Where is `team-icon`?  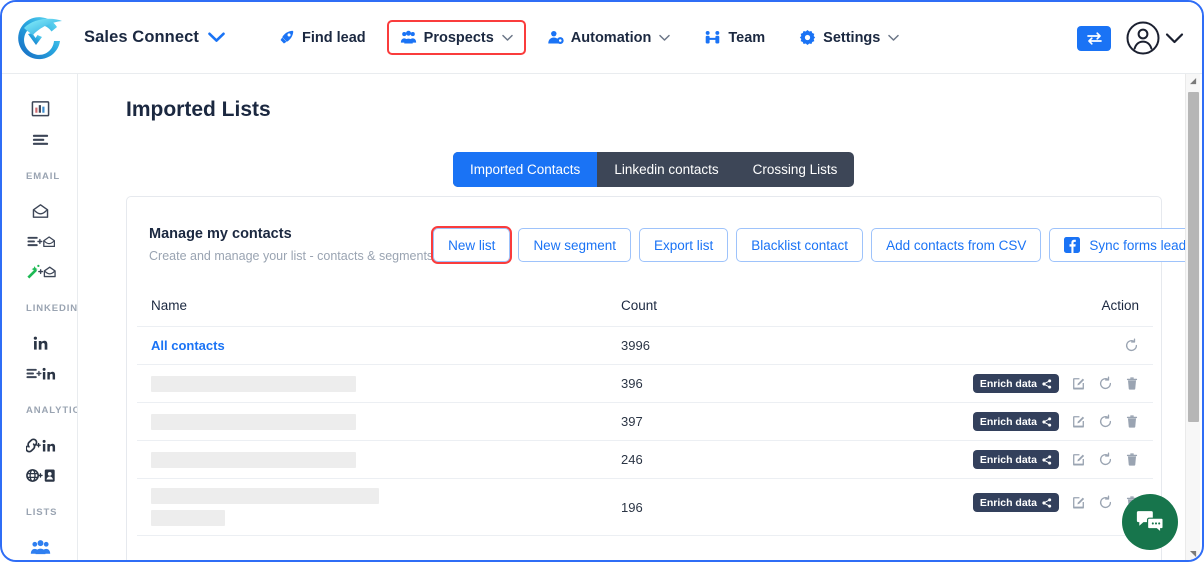 team-icon is located at coordinates (713, 37).